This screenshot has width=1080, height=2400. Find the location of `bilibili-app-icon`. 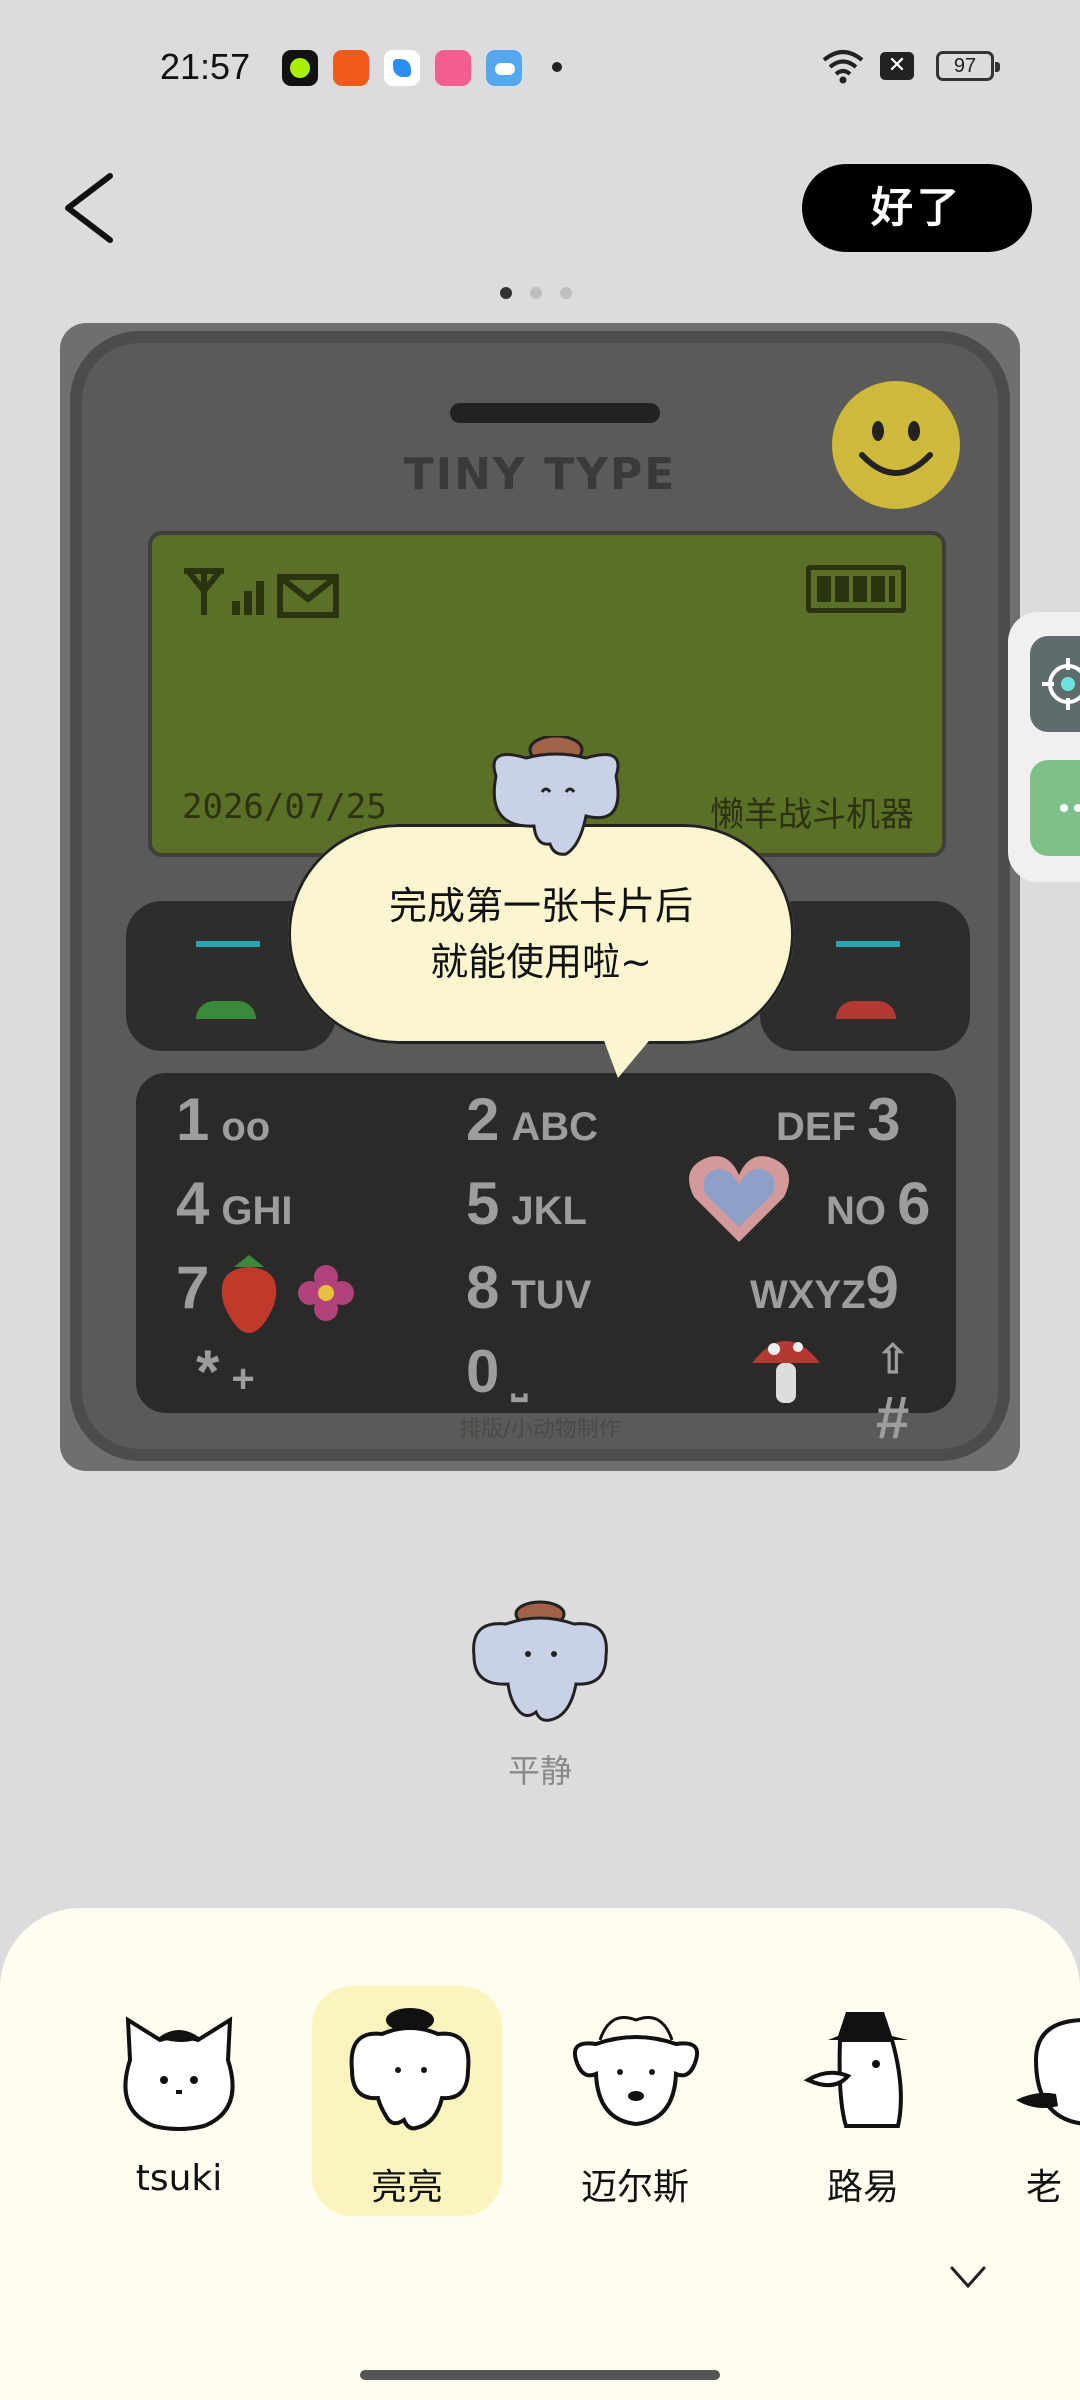

bilibili-app-icon is located at coordinates (453, 68).